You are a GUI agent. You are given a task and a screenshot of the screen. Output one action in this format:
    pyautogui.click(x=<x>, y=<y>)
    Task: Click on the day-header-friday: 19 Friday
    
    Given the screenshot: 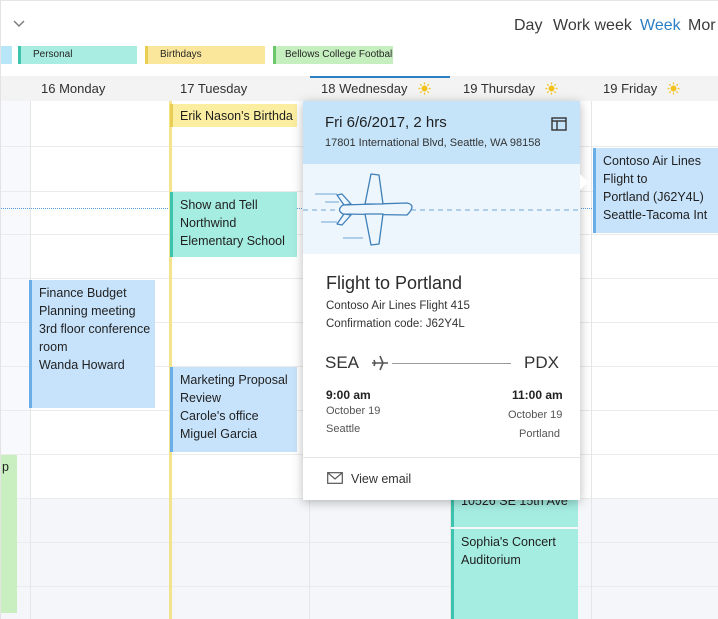 What is the action you would take?
    pyautogui.click(x=641, y=88)
    